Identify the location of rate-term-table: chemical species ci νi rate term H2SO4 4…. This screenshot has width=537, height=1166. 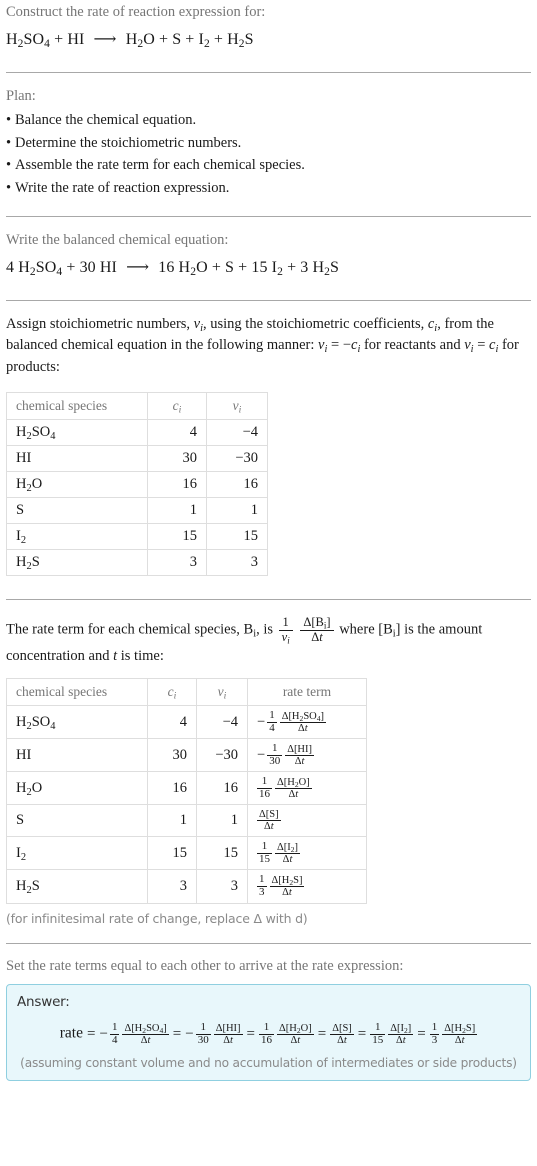
(186, 791).